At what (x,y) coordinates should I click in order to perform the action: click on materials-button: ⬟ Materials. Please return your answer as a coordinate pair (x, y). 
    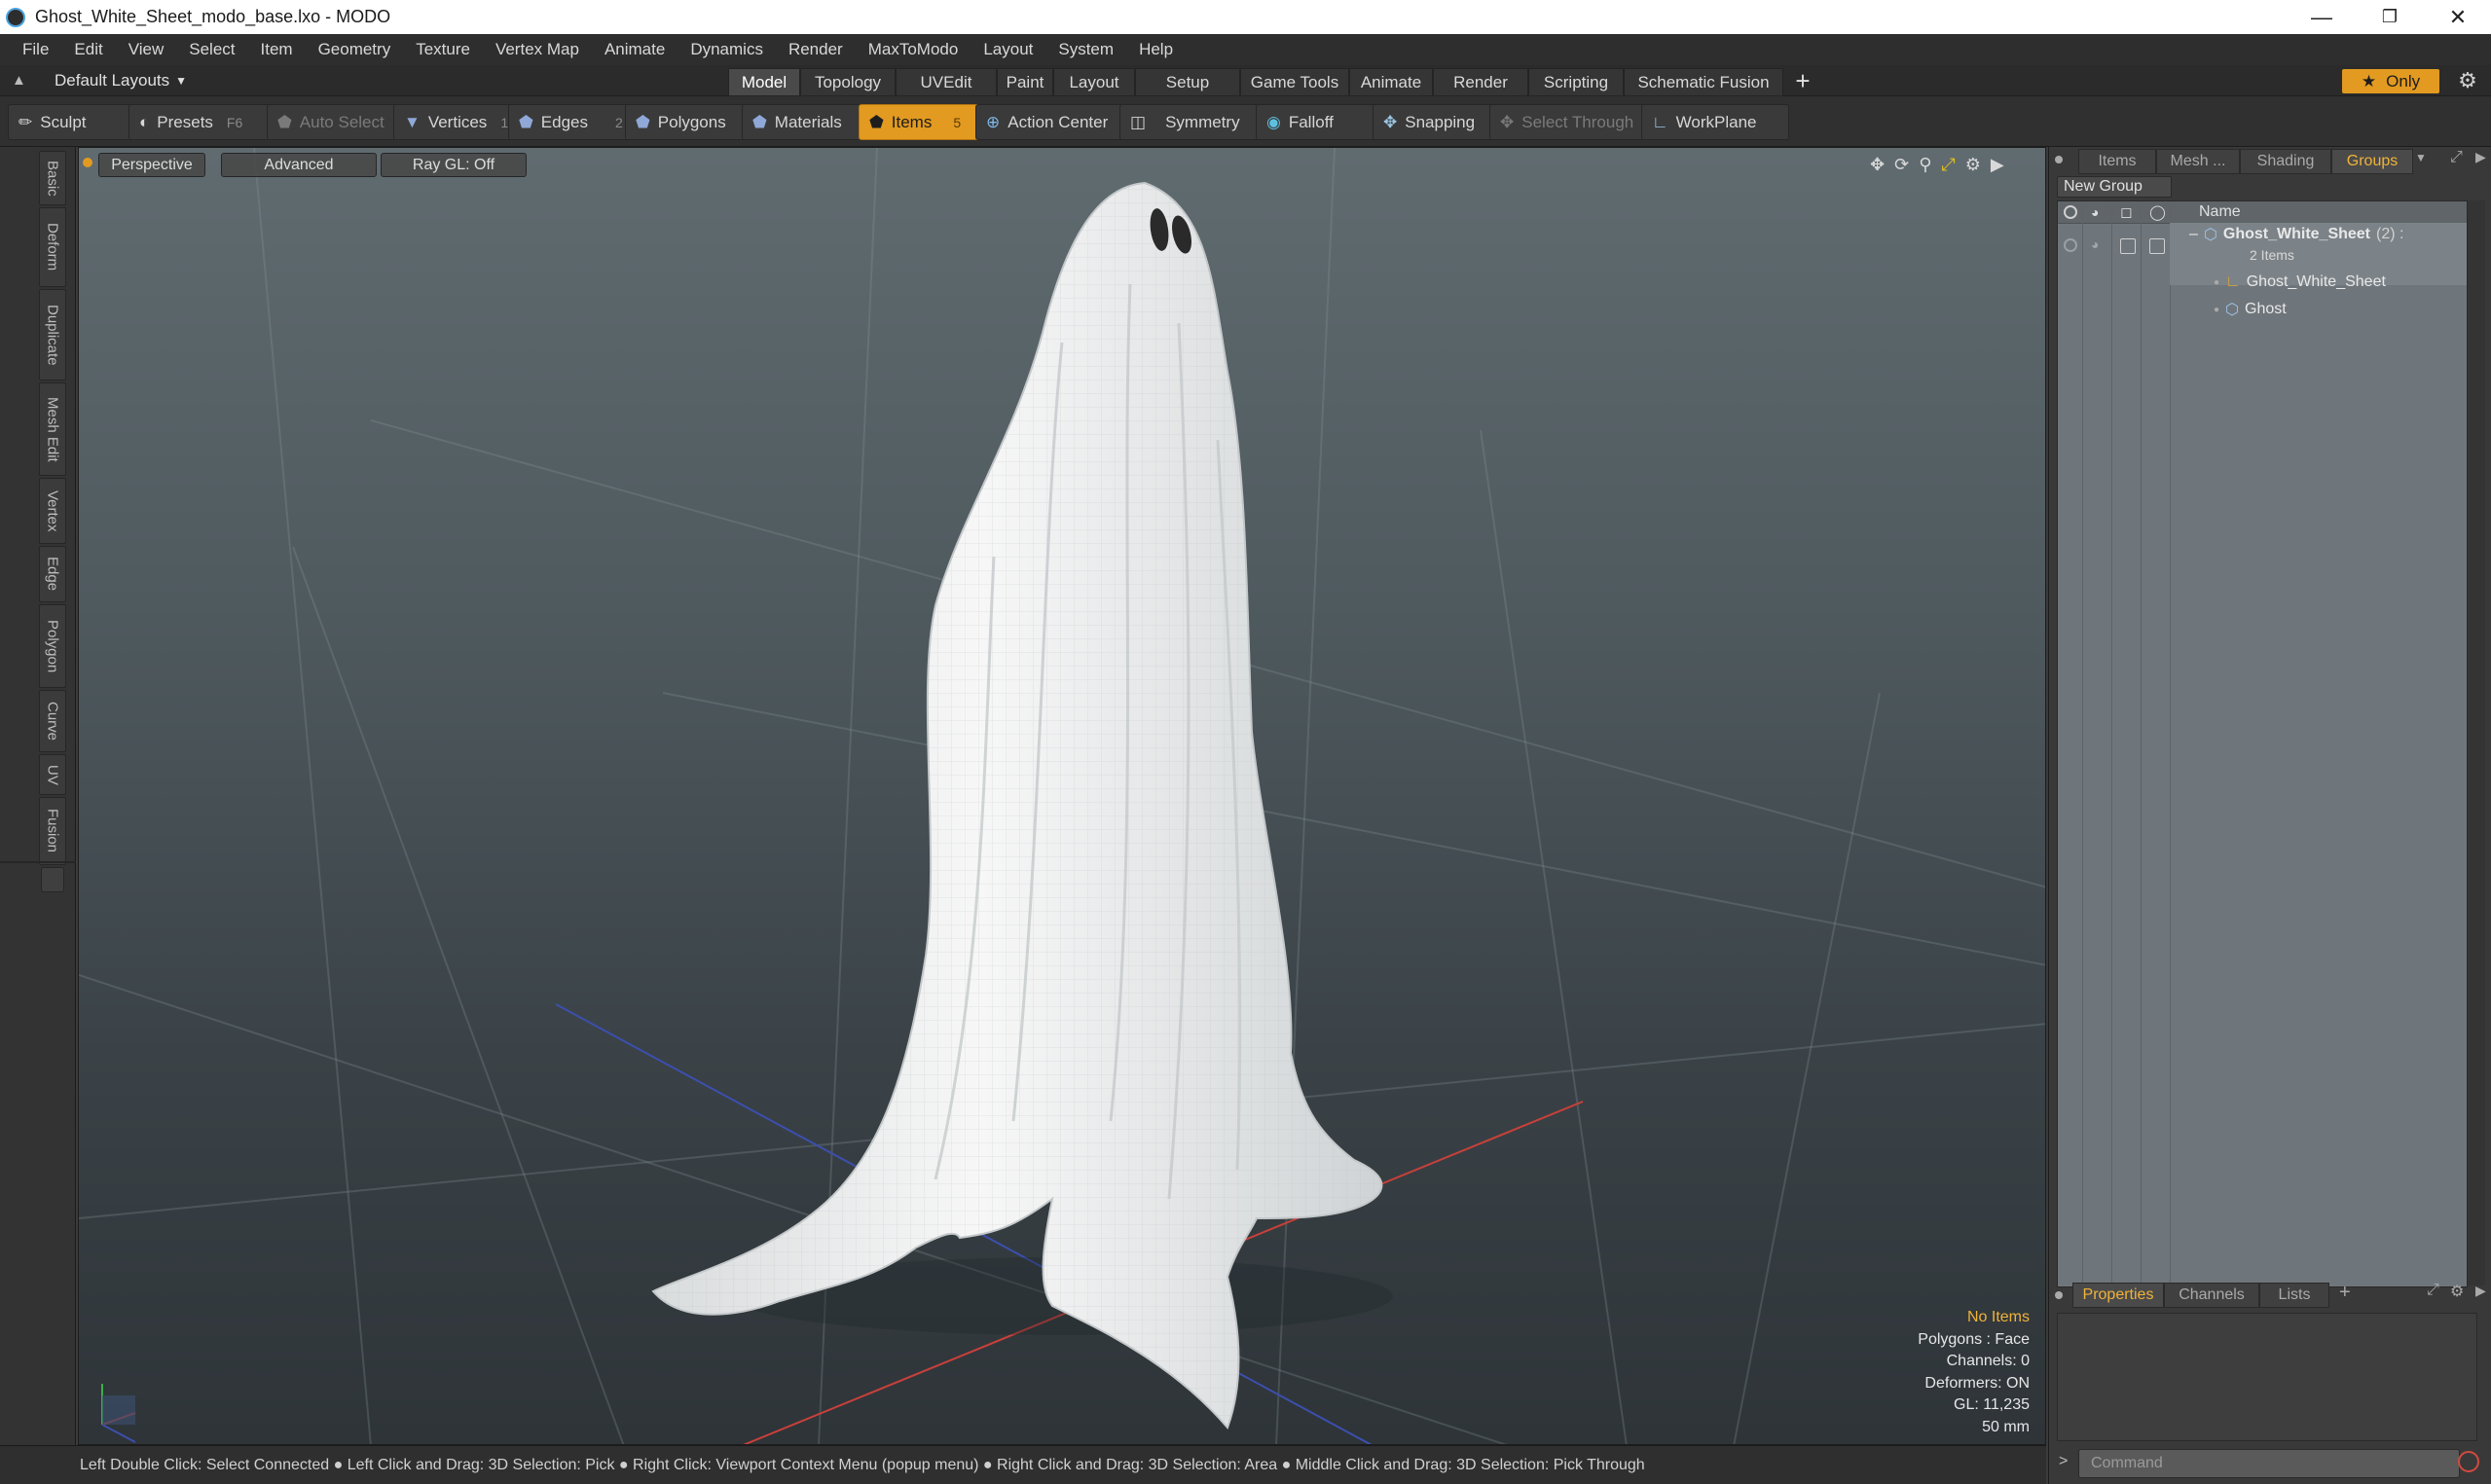
    Looking at the image, I should click on (807, 122).